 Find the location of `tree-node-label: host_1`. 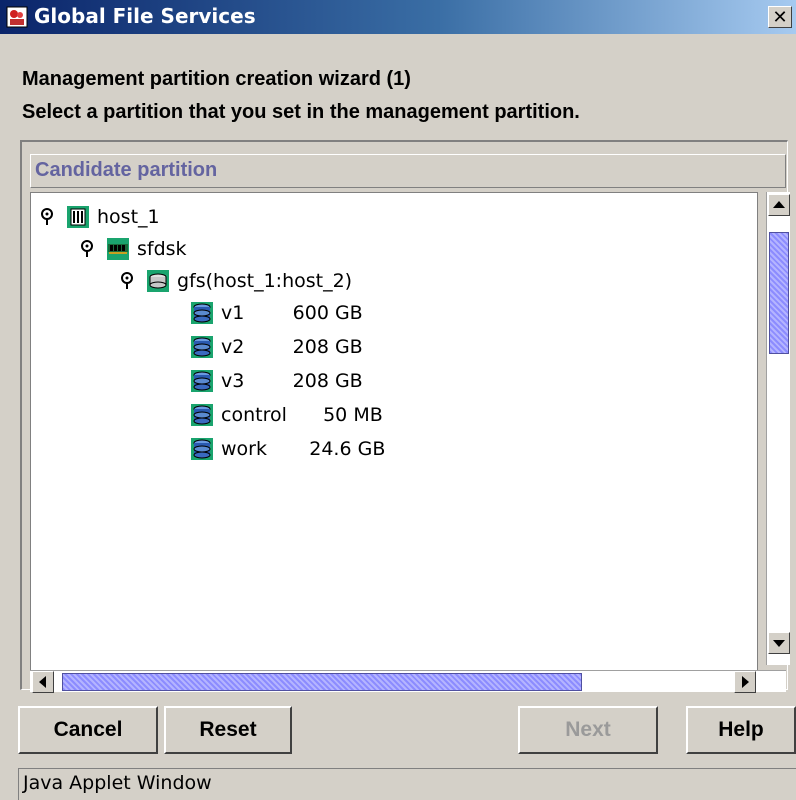

tree-node-label: host_1 is located at coordinates (128, 217).